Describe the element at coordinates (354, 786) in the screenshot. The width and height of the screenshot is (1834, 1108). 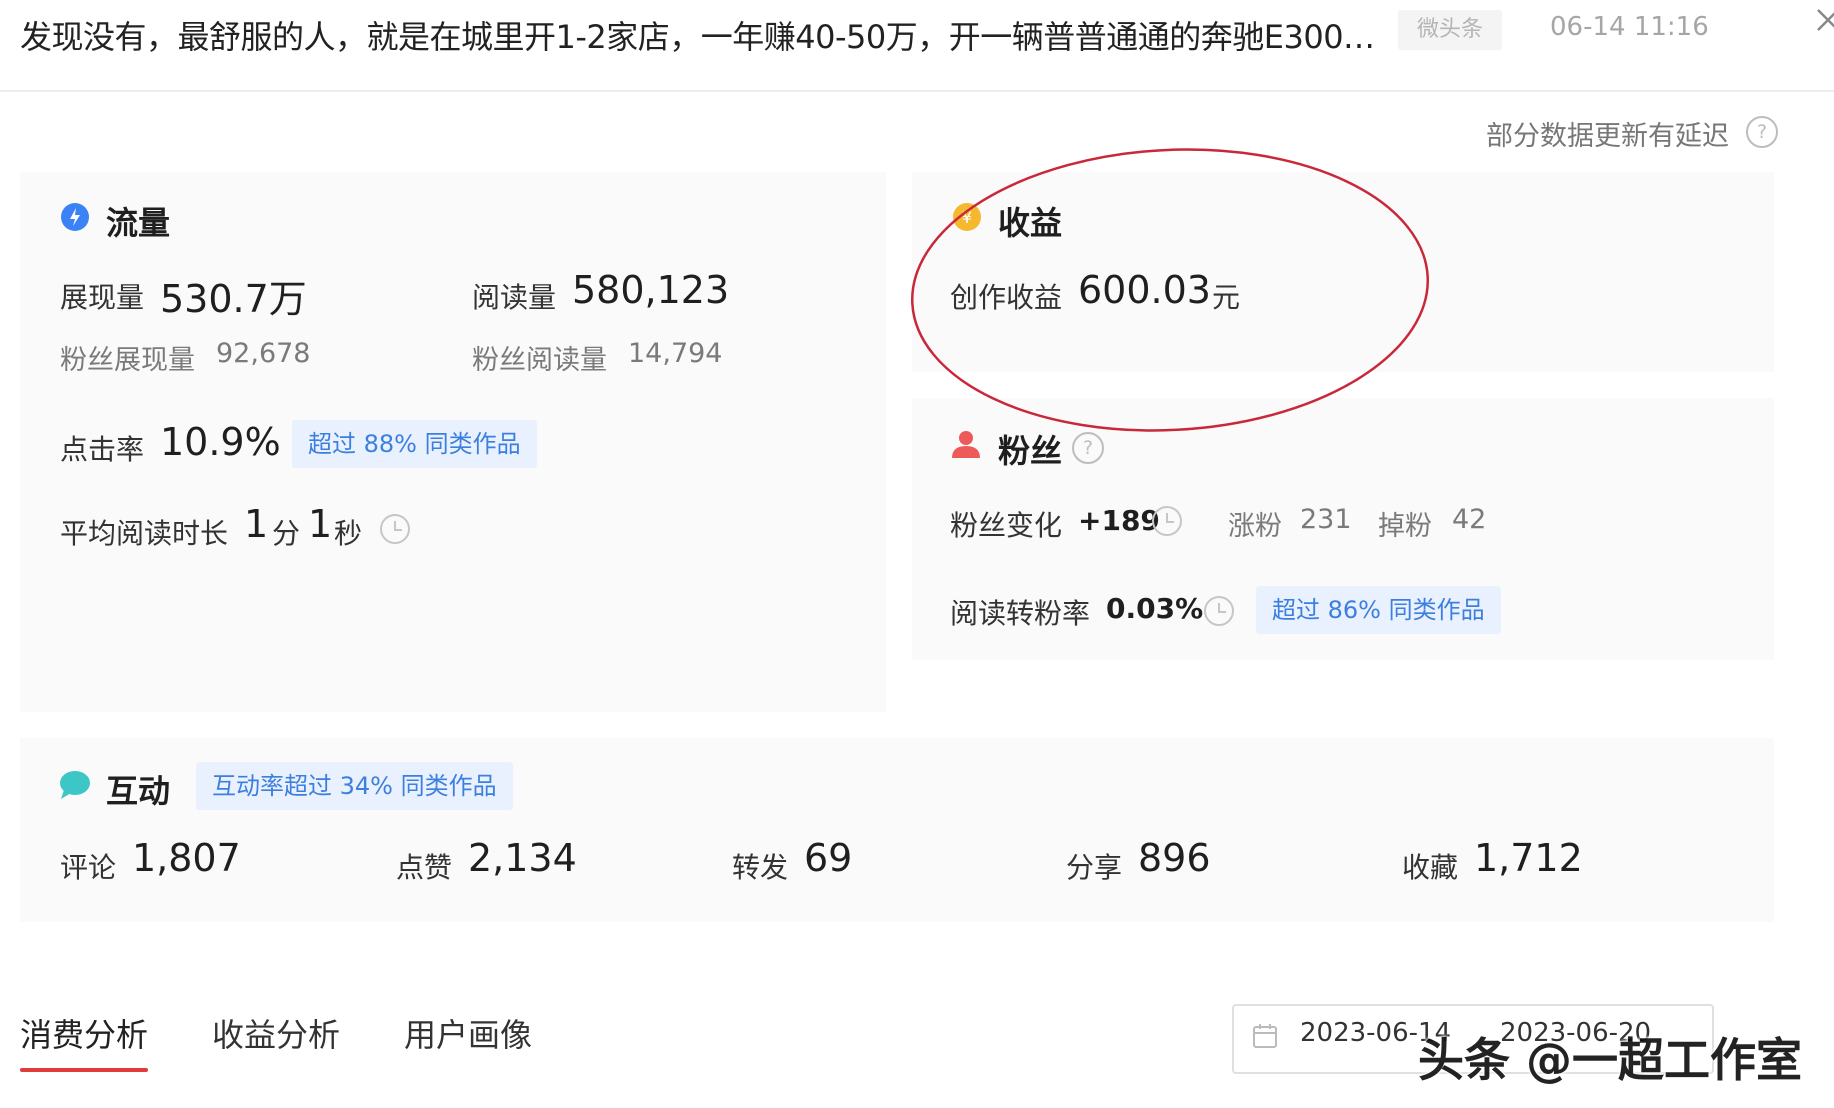
I see `interaction-badge: 互动率超过 34% 同类作品` at that location.